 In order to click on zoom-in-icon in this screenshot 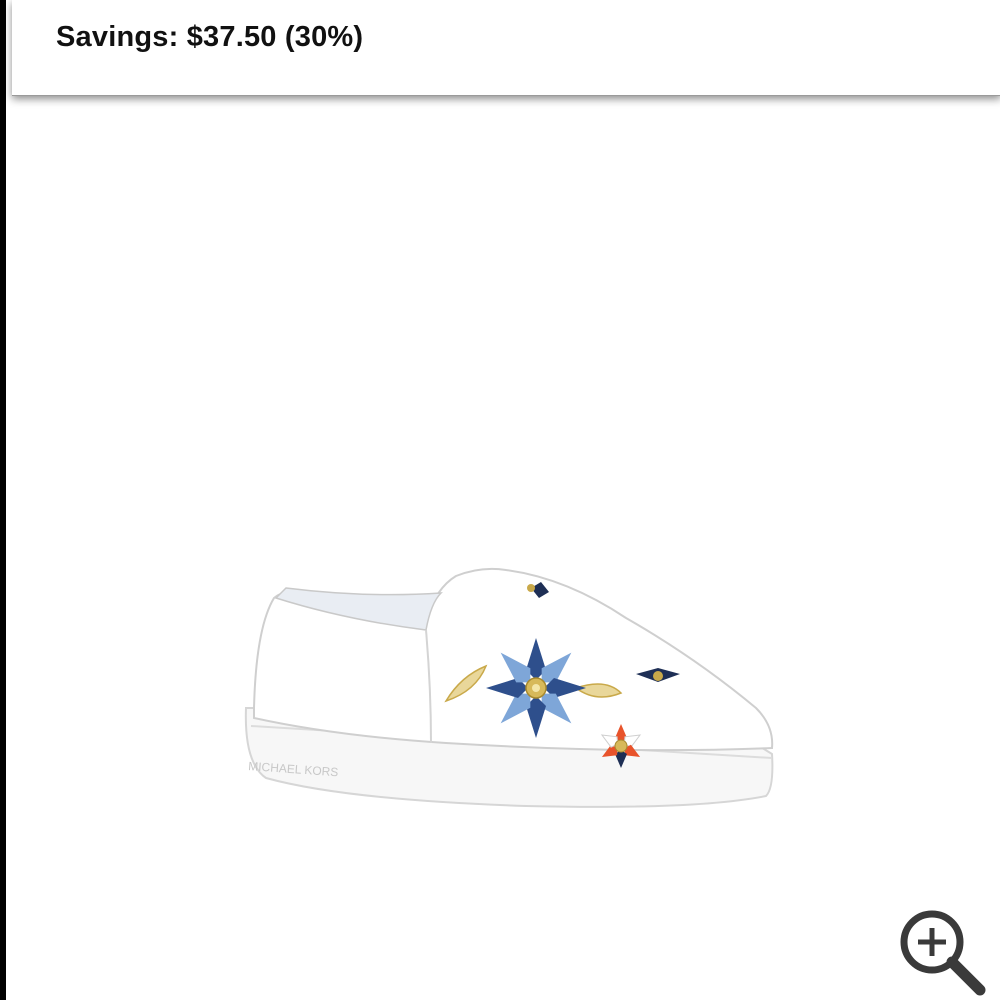, I will do `click(942, 952)`.